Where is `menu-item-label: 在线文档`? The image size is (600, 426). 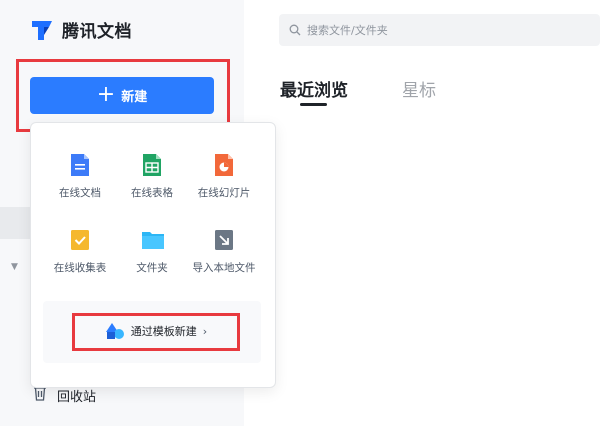 menu-item-label: 在线文档 is located at coordinates (80, 193).